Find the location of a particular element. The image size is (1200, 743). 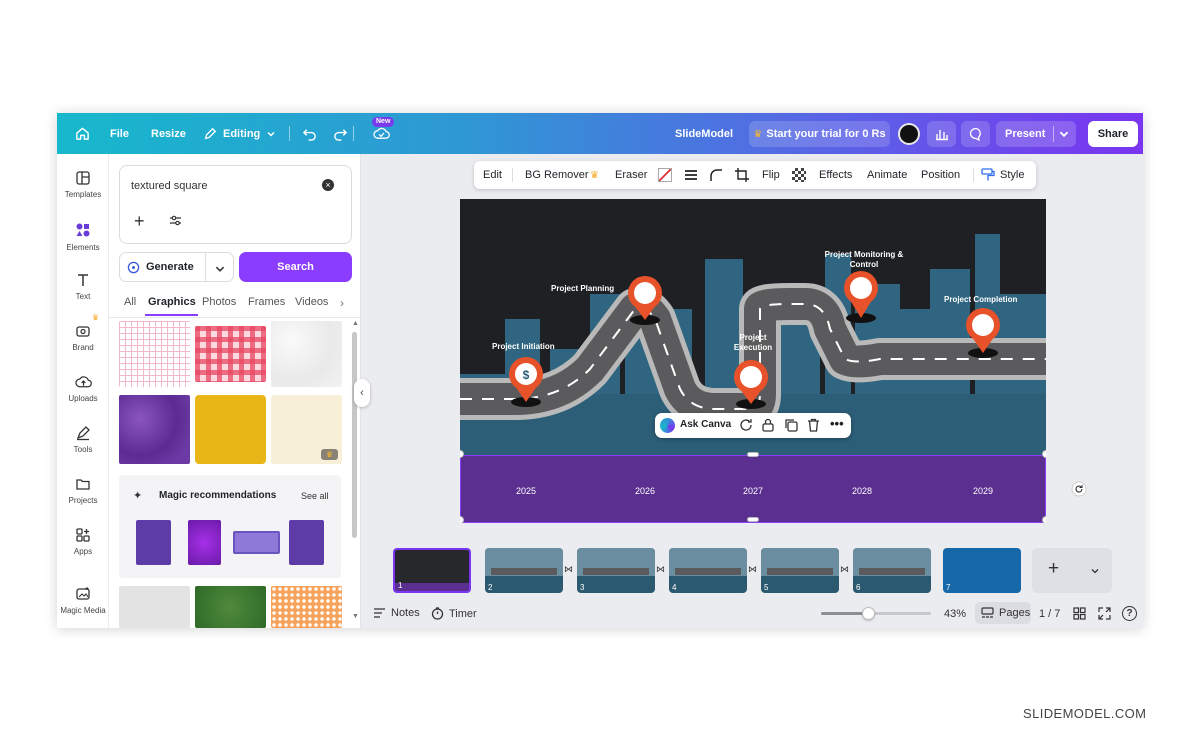

grid-view-icon is located at coordinates (1079, 613).